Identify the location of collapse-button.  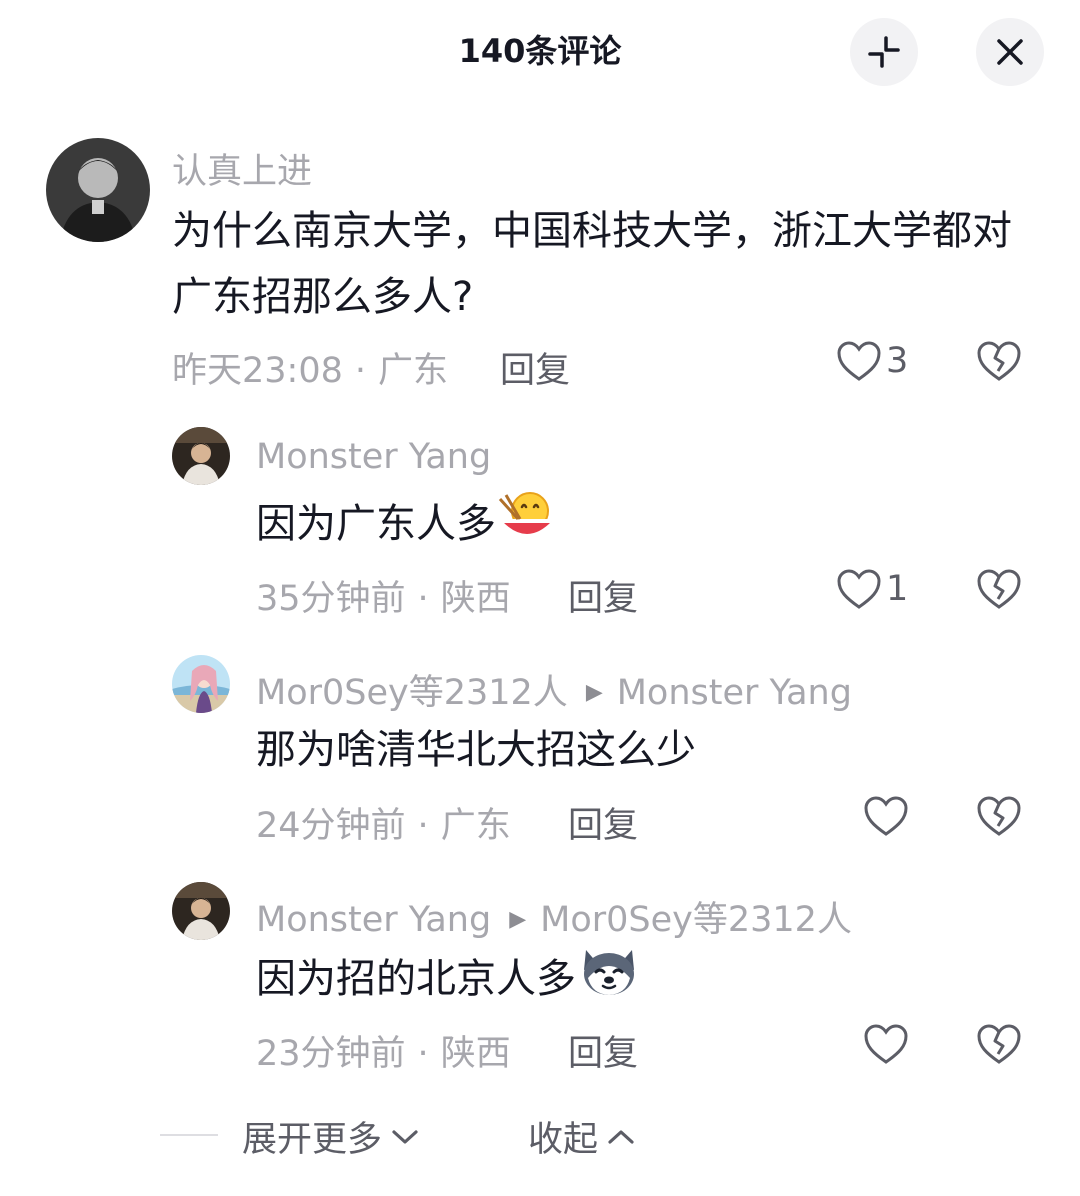
(884, 52).